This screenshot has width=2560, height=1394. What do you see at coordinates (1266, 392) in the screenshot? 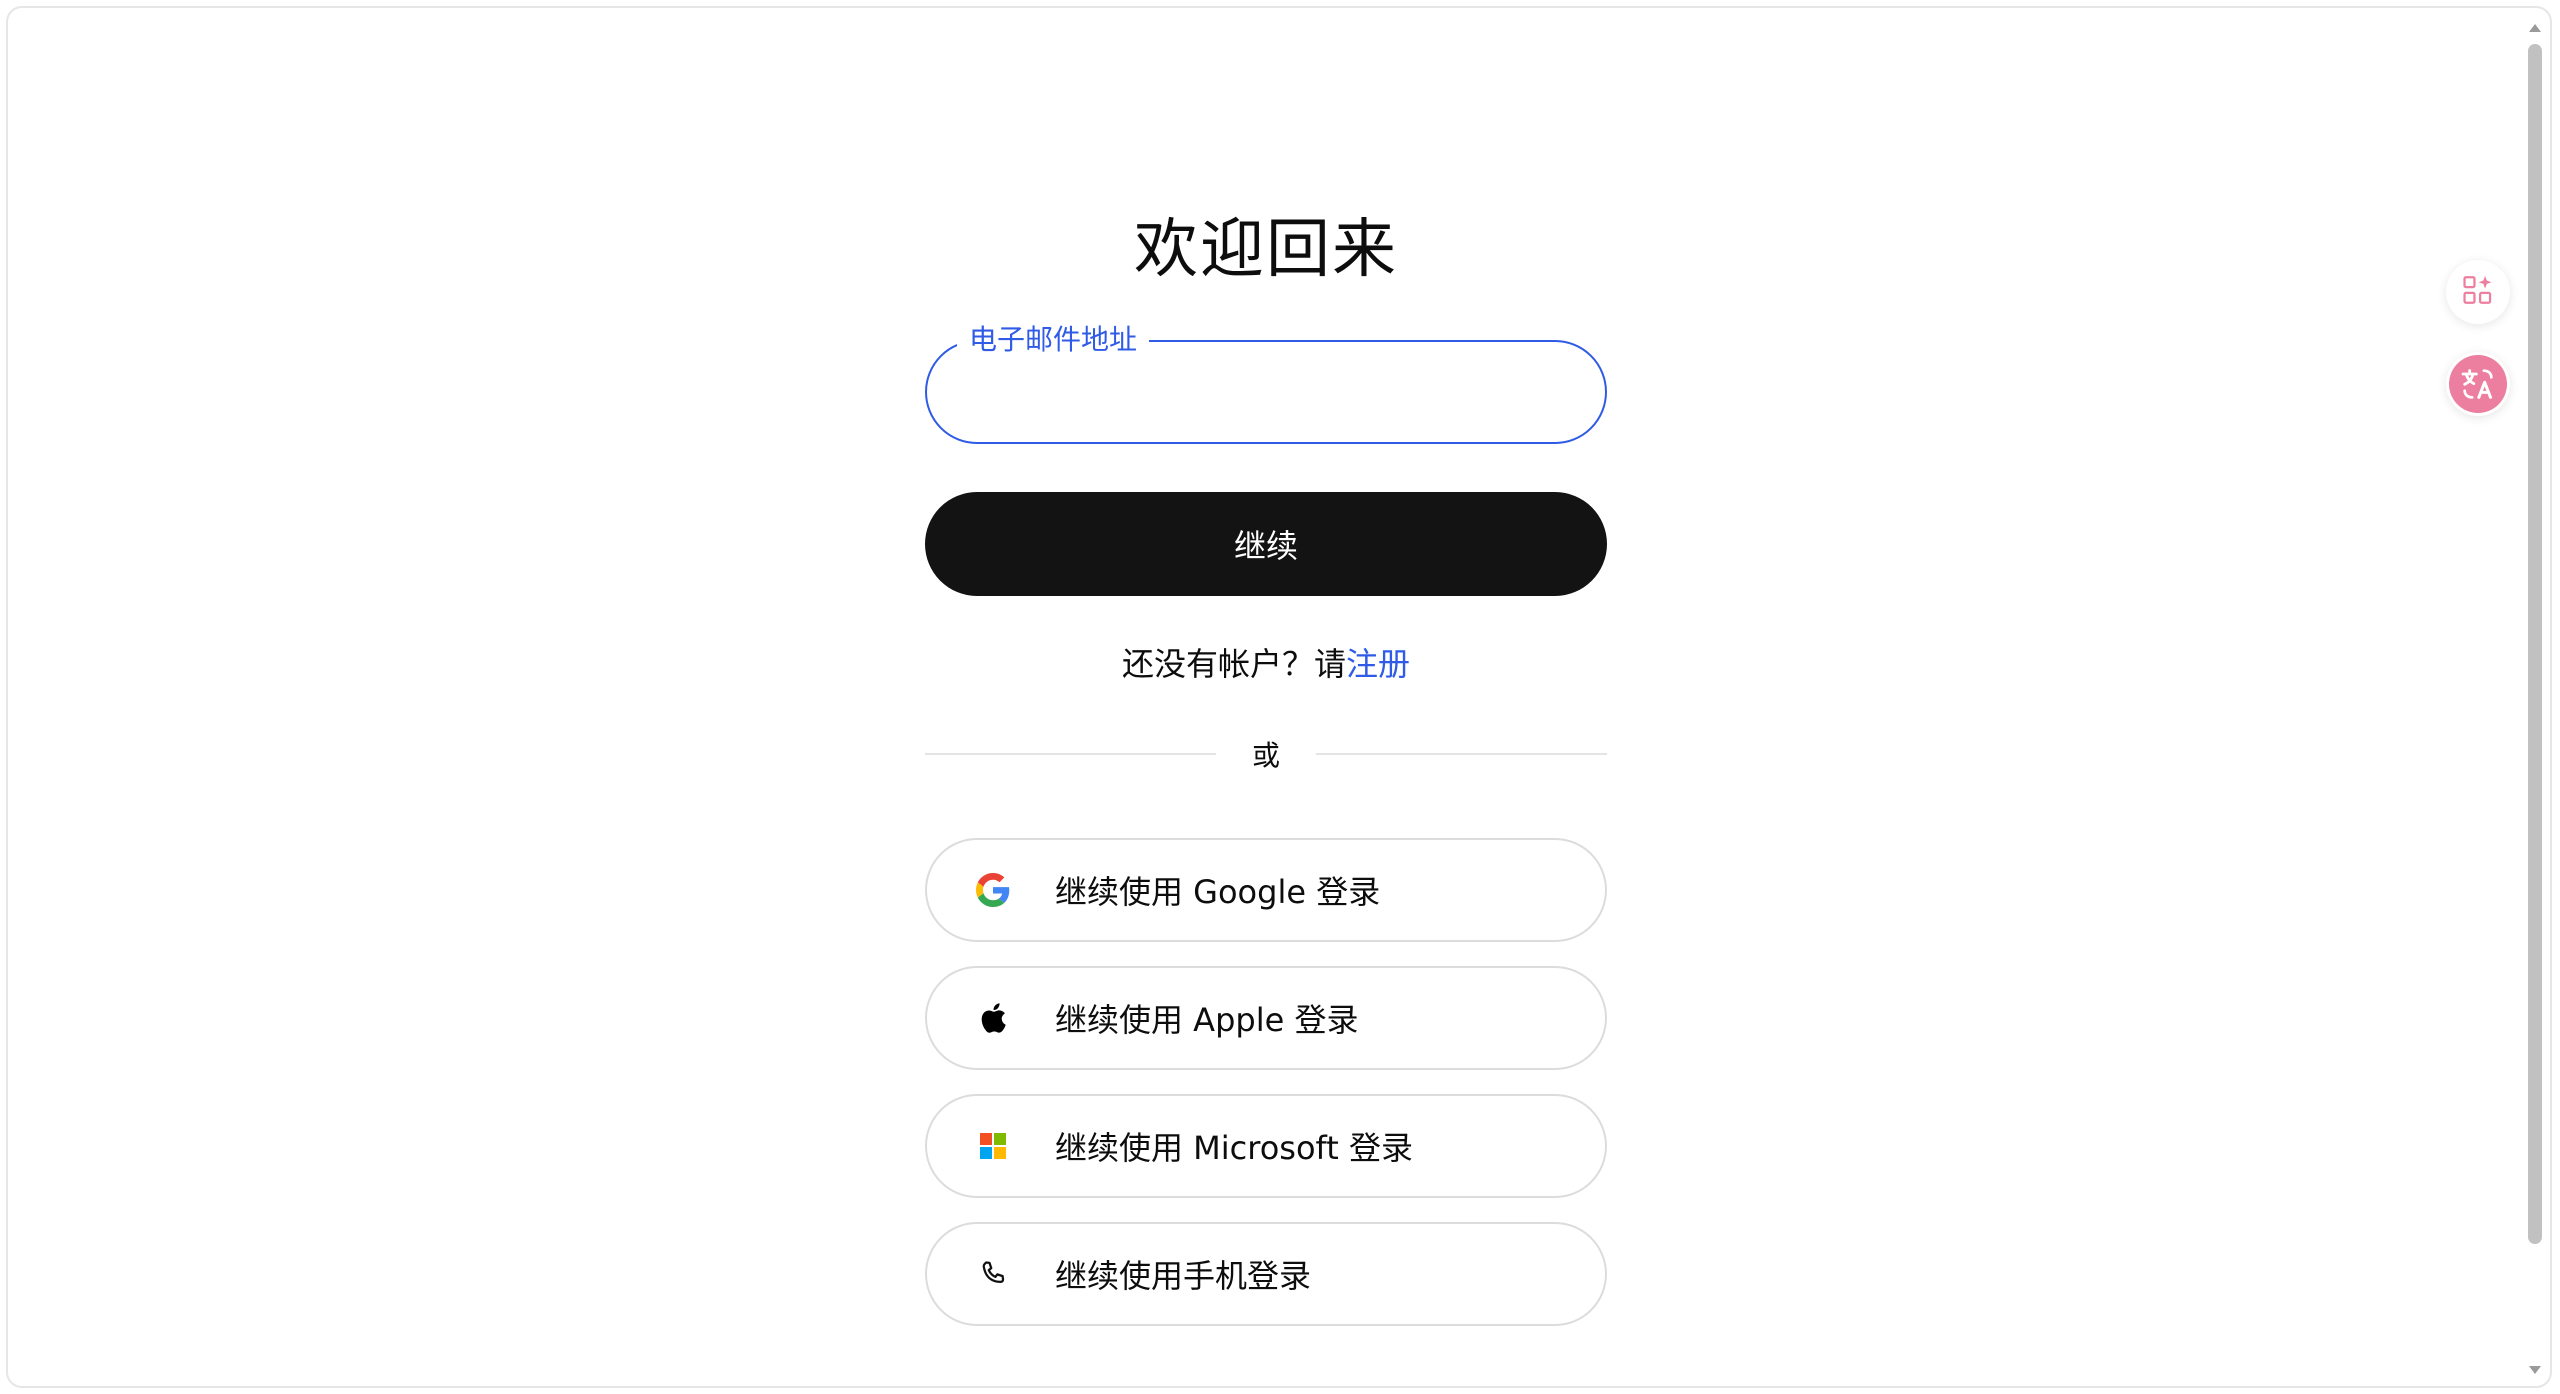
I see `email-input` at bounding box center [1266, 392].